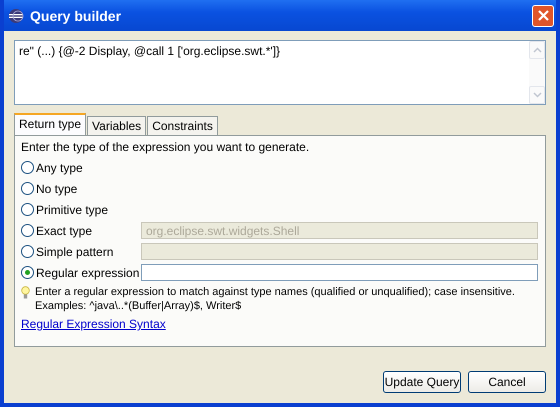  What do you see at coordinates (93, 324) in the screenshot?
I see `syntax-link: Regular Expression Syntax` at bounding box center [93, 324].